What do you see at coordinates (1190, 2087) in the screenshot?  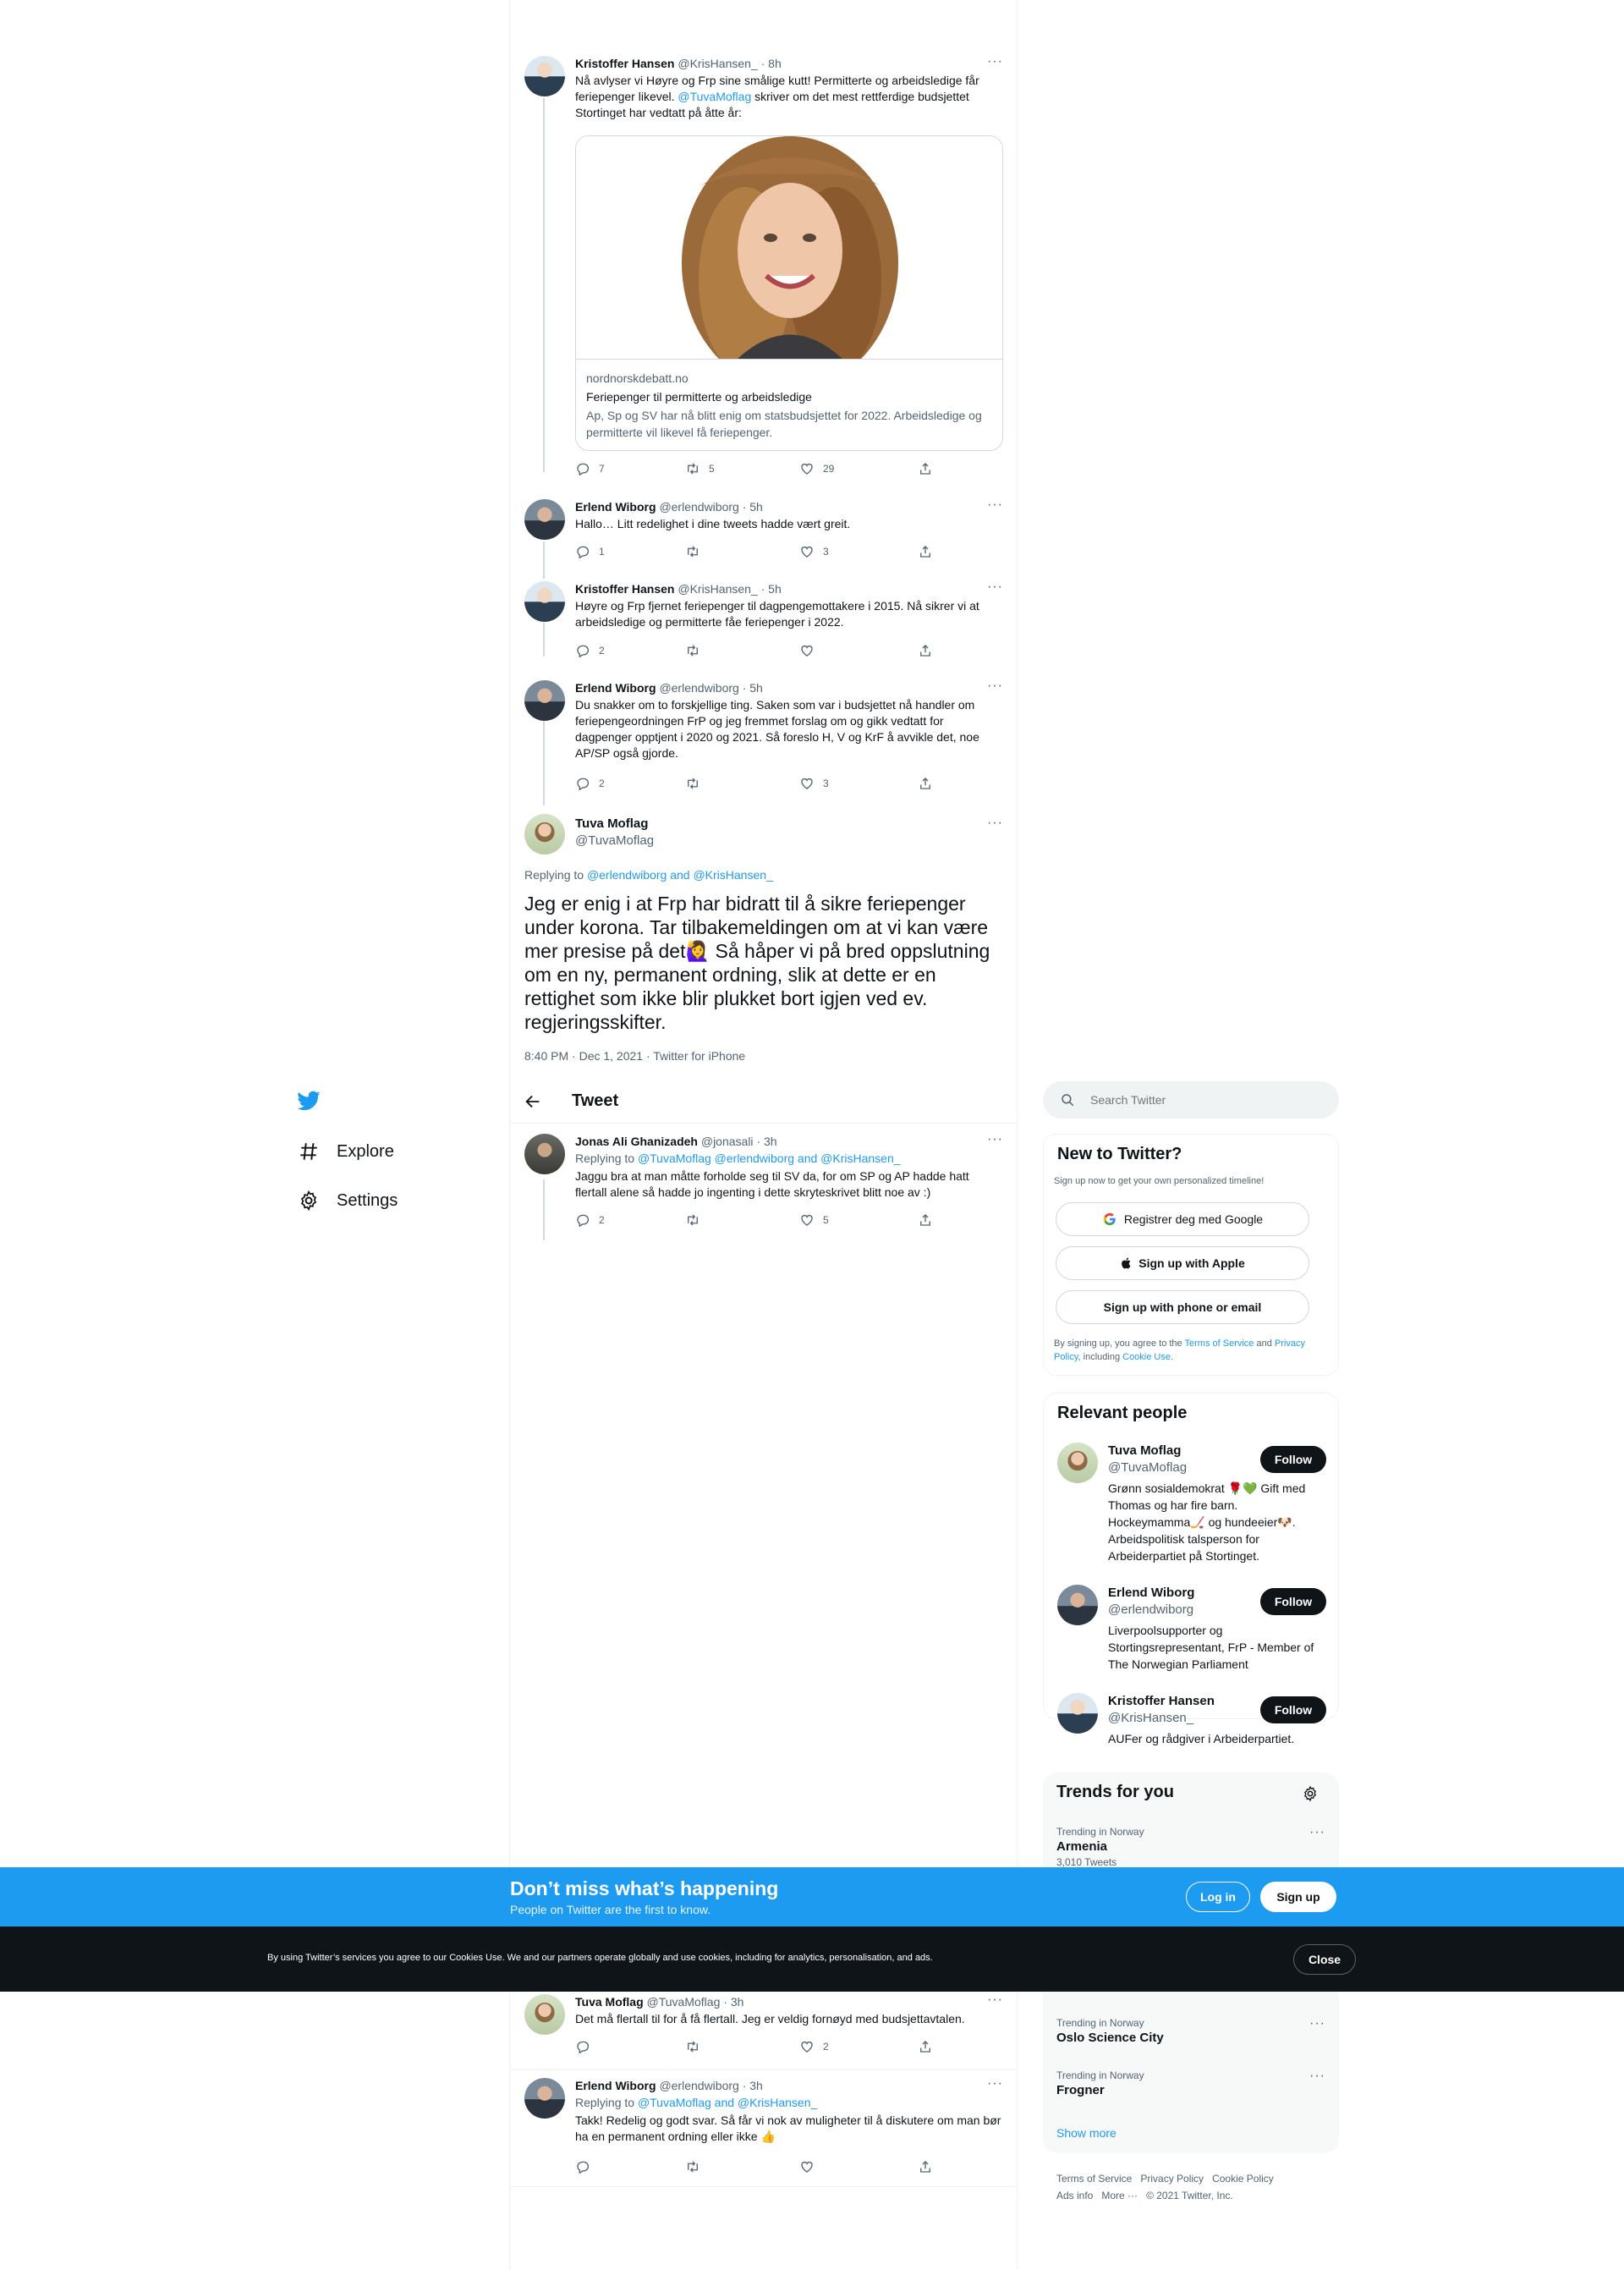 I see `trend-item: Trending in Norway Frogner ···` at bounding box center [1190, 2087].